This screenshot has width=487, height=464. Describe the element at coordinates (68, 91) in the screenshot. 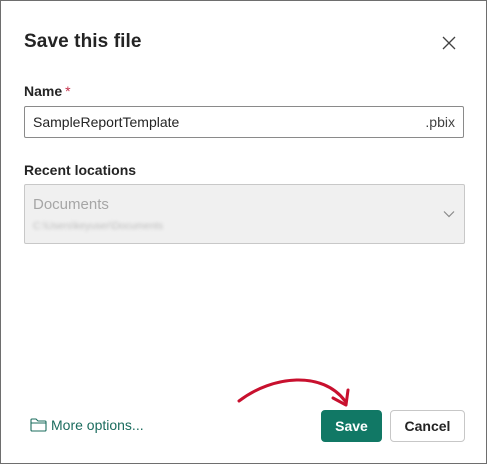

I see `required-indicator: *` at that location.